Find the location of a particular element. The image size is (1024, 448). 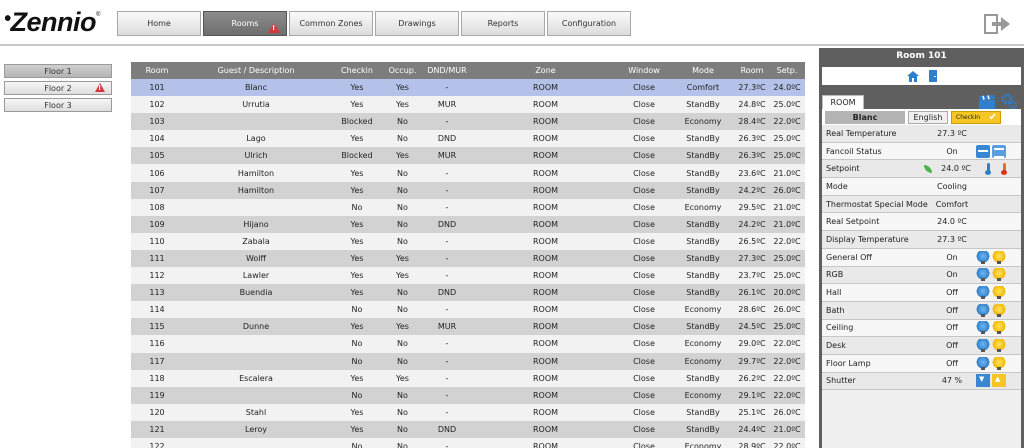

floor-3-button: Floor 3 is located at coordinates (58, 105).